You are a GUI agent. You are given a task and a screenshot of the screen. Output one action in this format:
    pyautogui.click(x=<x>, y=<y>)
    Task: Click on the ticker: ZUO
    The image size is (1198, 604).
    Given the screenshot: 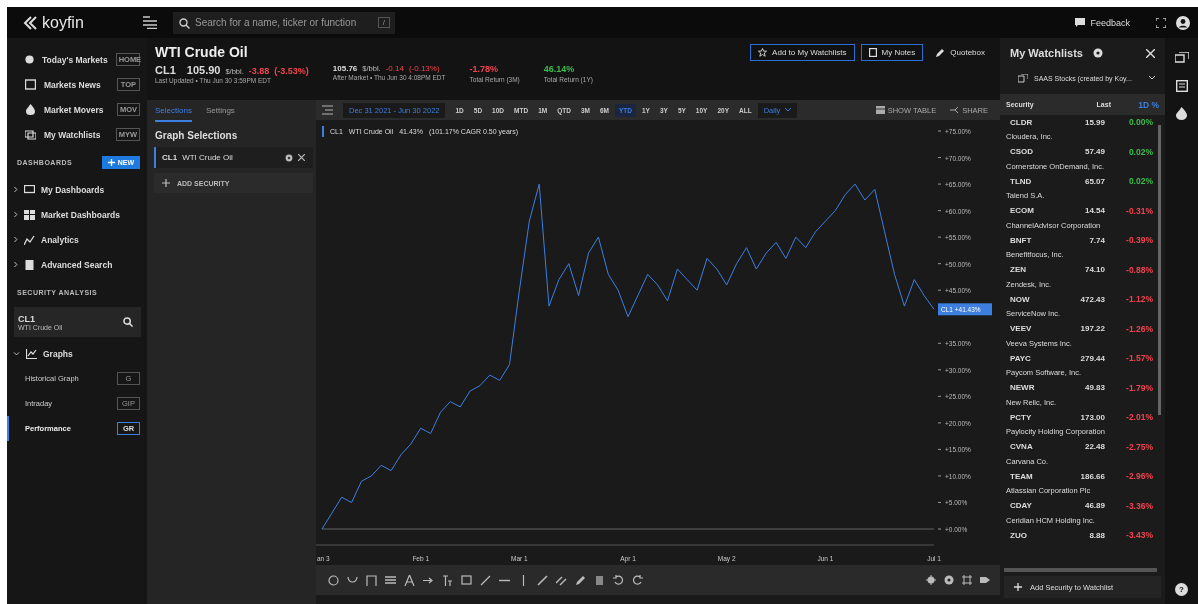 What is the action you would take?
    pyautogui.click(x=1035, y=535)
    